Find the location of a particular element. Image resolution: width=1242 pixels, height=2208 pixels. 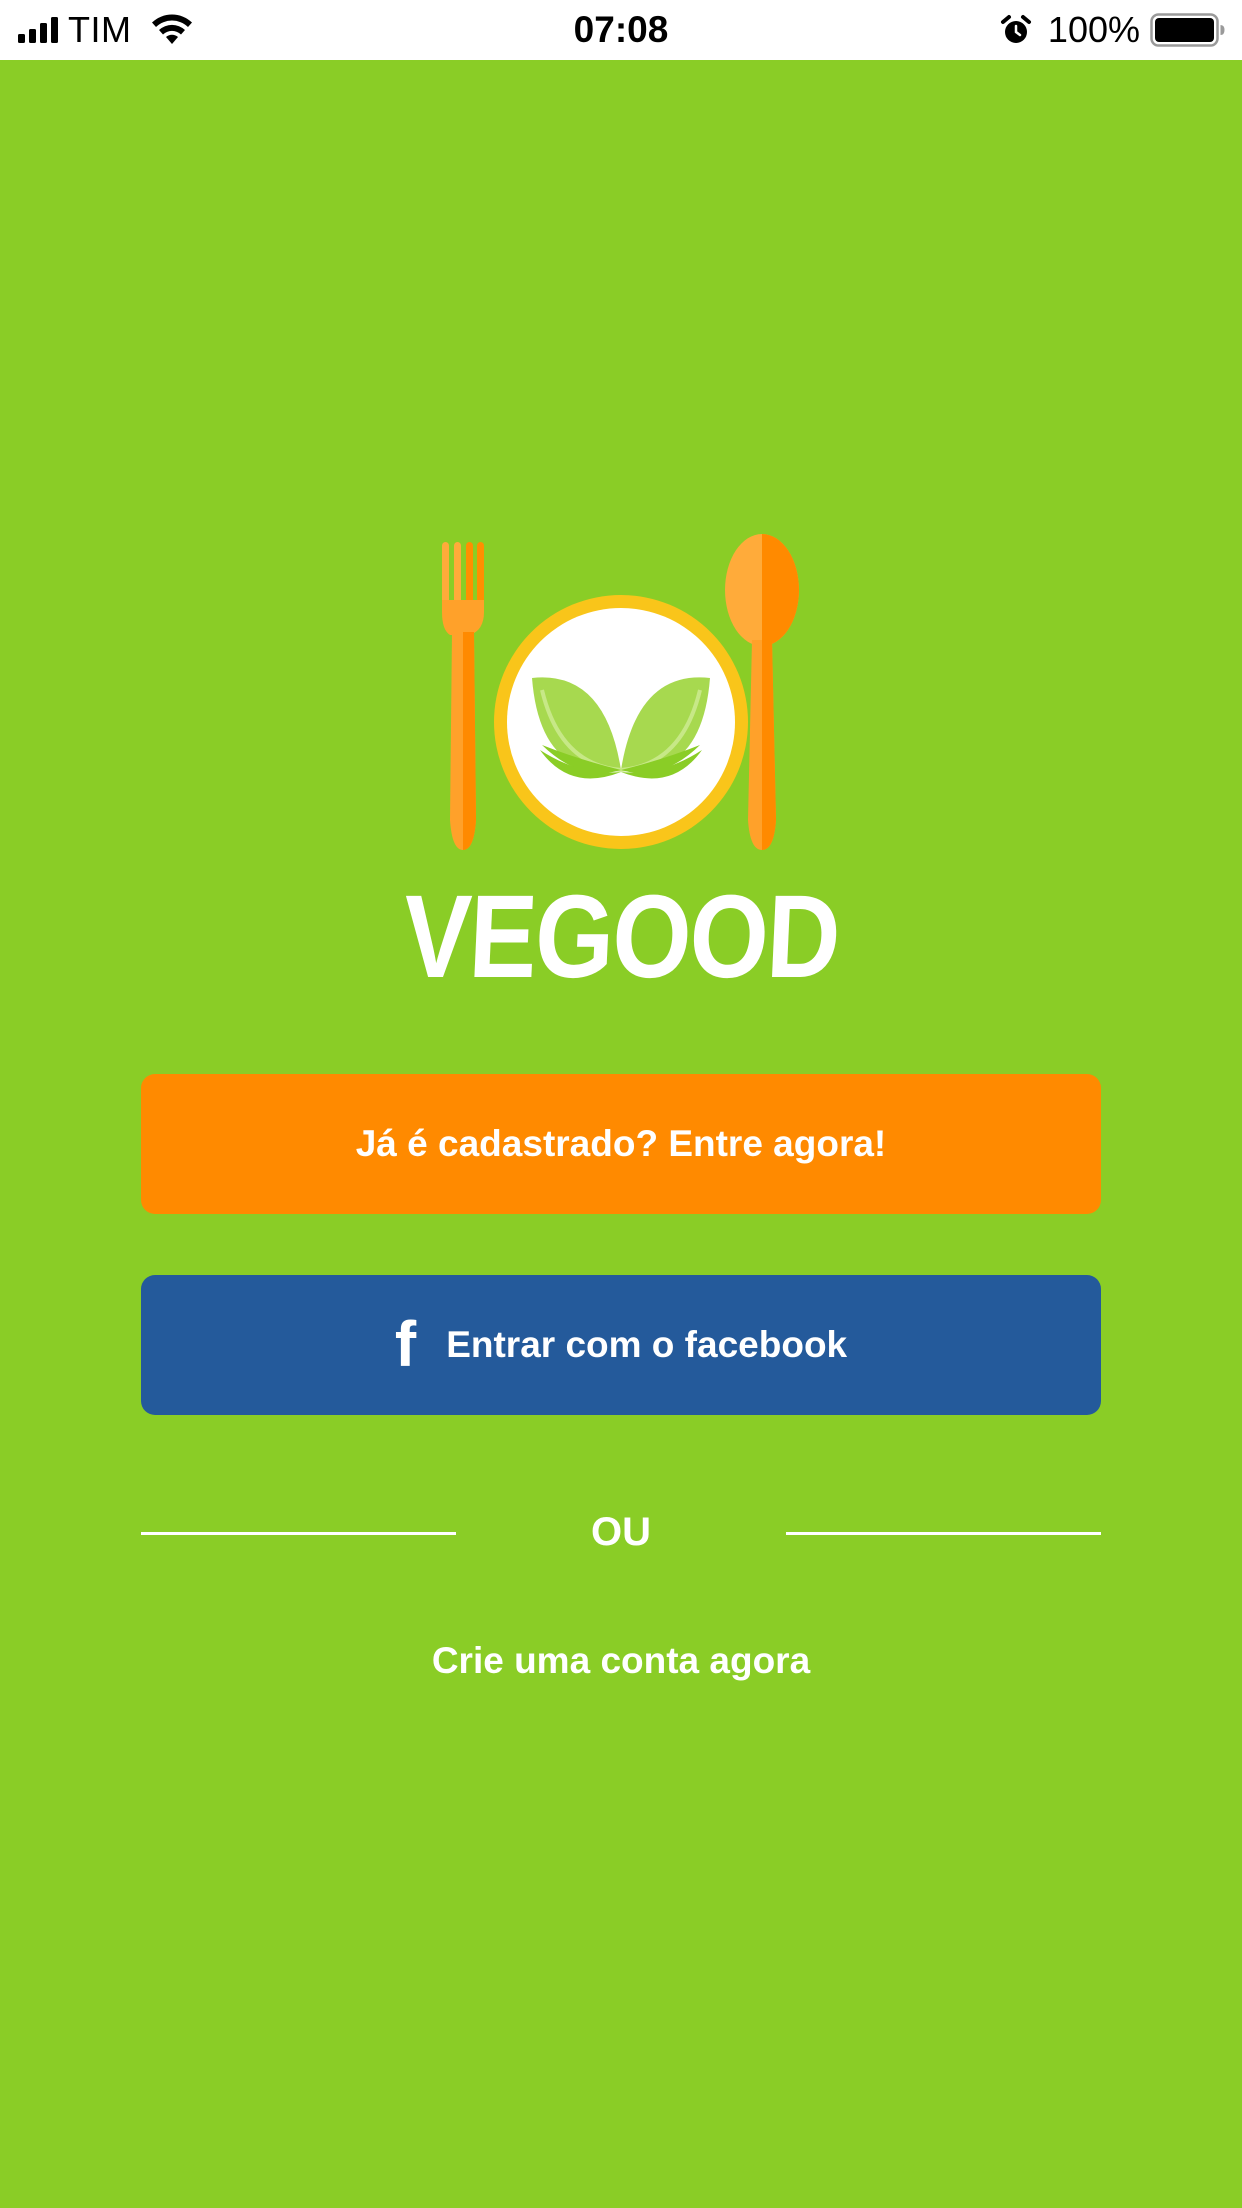

battery-icon is located at coordinates (1187, 30).